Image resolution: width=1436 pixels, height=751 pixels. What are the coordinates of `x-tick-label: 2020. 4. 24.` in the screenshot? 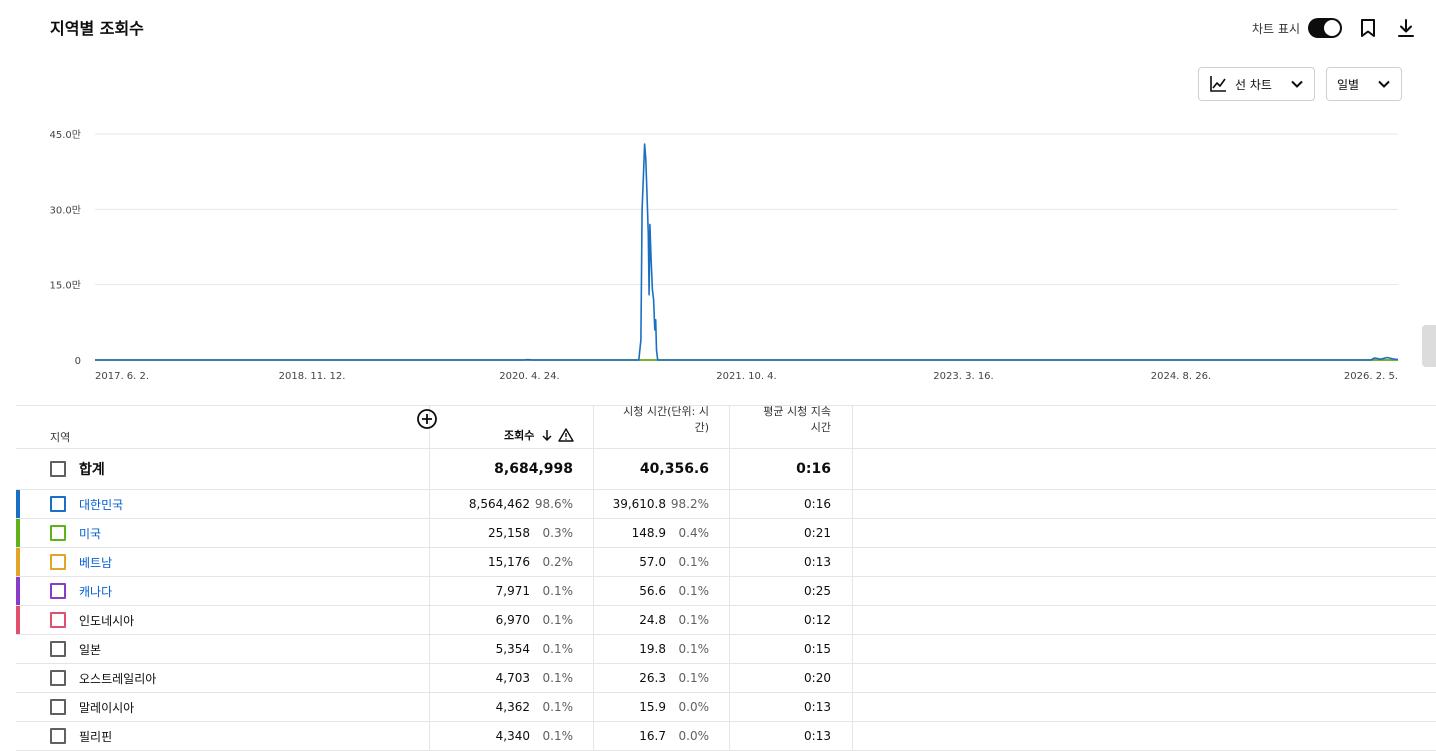 It's located at (529, 376).